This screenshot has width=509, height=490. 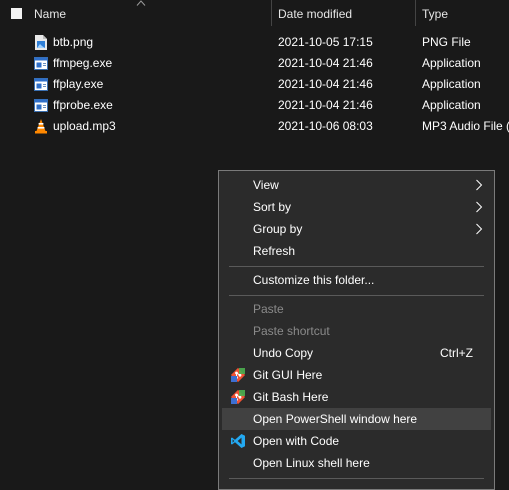 What do you see at coordinates (278, 229) in the screenshot?
I see `menu-item-label: Group by` at bounding box center [278, 229].